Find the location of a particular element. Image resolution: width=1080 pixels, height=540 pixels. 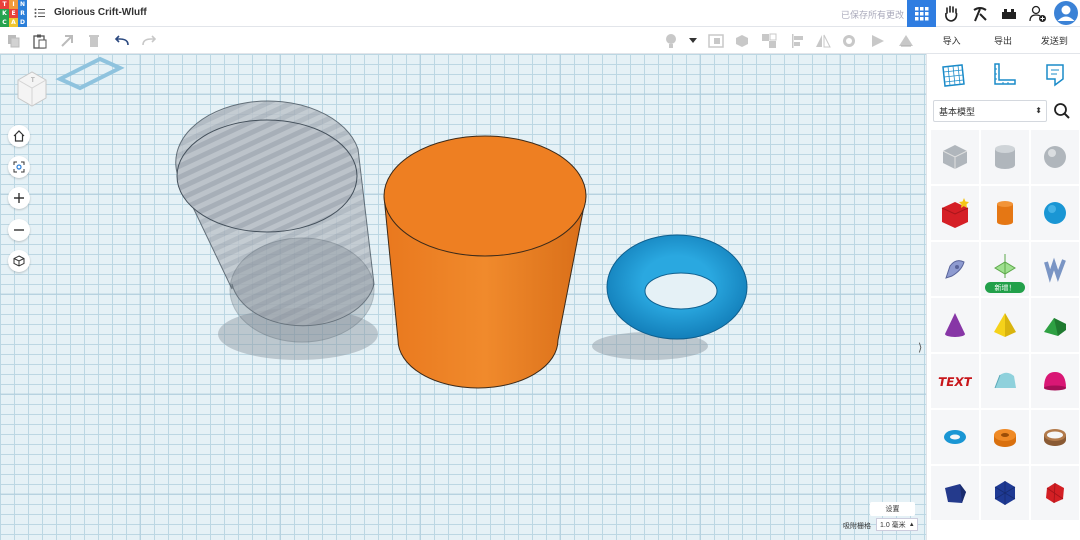

logo-letter: R is located at coordinates (22, 13).